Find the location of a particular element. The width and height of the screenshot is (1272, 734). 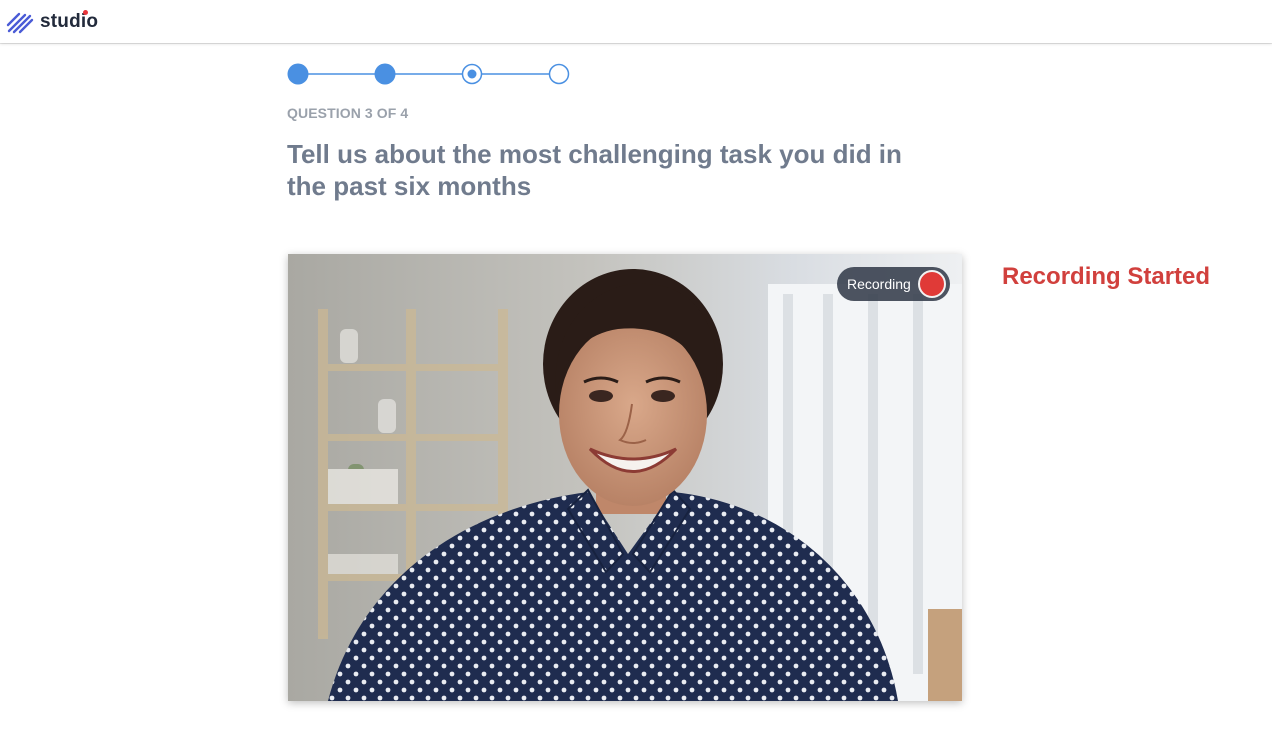

progress-stepper is located at coordinates (429, 74).